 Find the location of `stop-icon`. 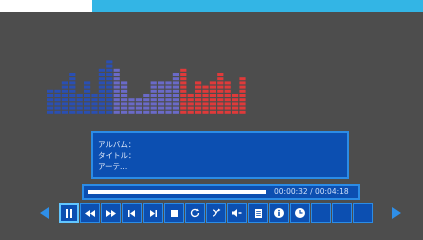

stop-icon is located at coordinates (174, 213).